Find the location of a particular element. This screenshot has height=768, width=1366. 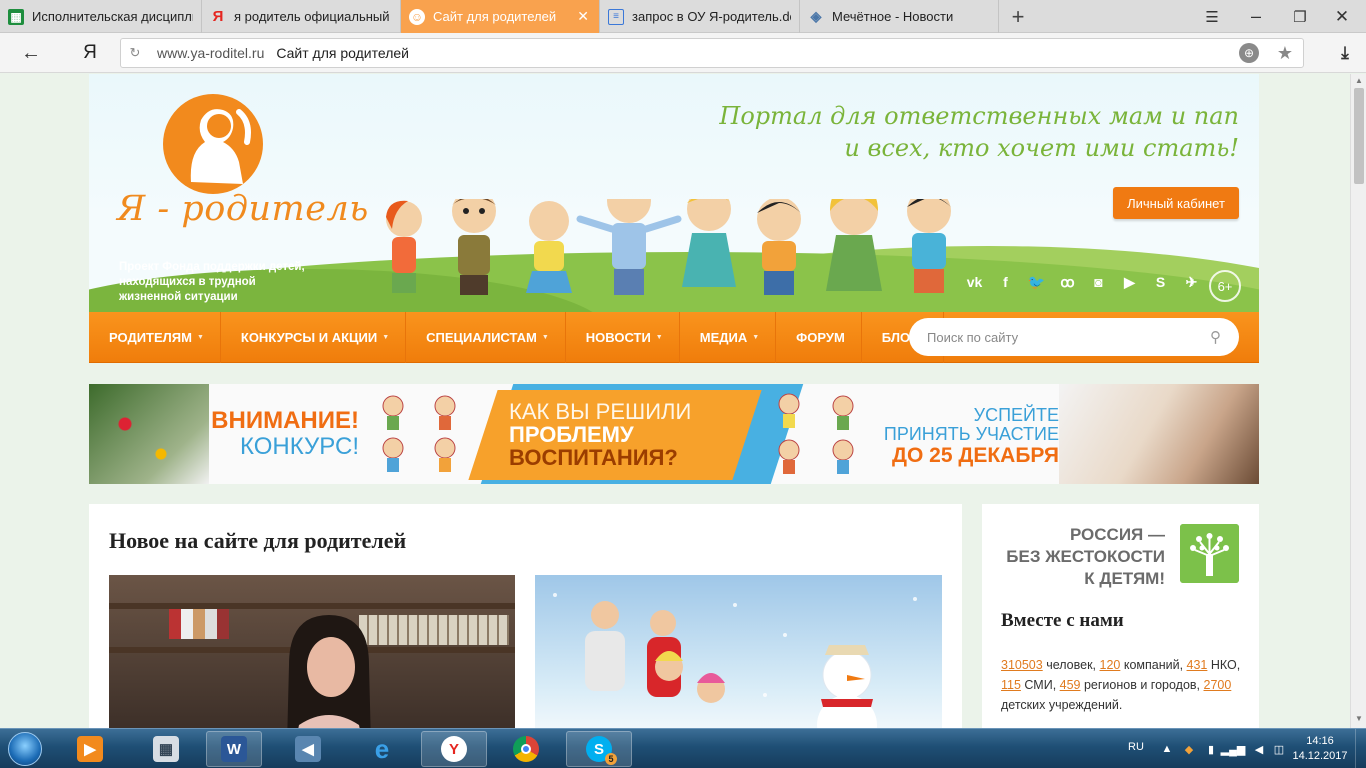

scroll-thumb is located at coordinates (1359, 136).